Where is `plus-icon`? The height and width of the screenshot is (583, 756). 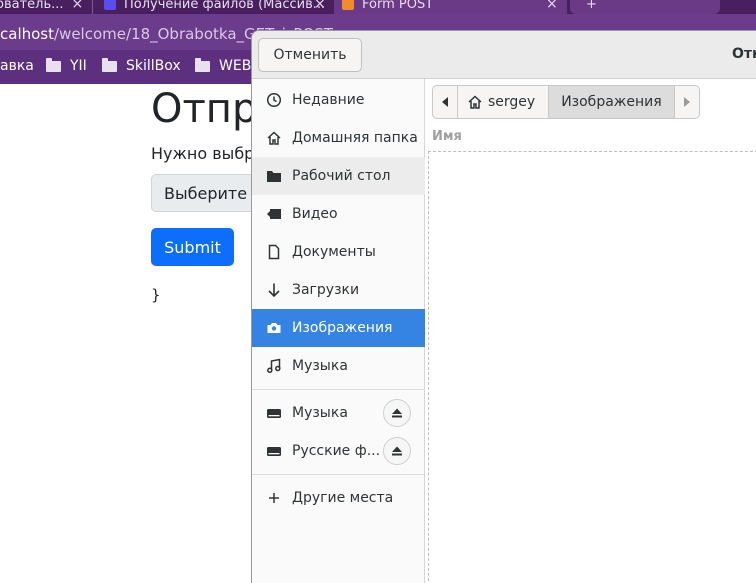 plus-icon is located at coordinates (274, 498).